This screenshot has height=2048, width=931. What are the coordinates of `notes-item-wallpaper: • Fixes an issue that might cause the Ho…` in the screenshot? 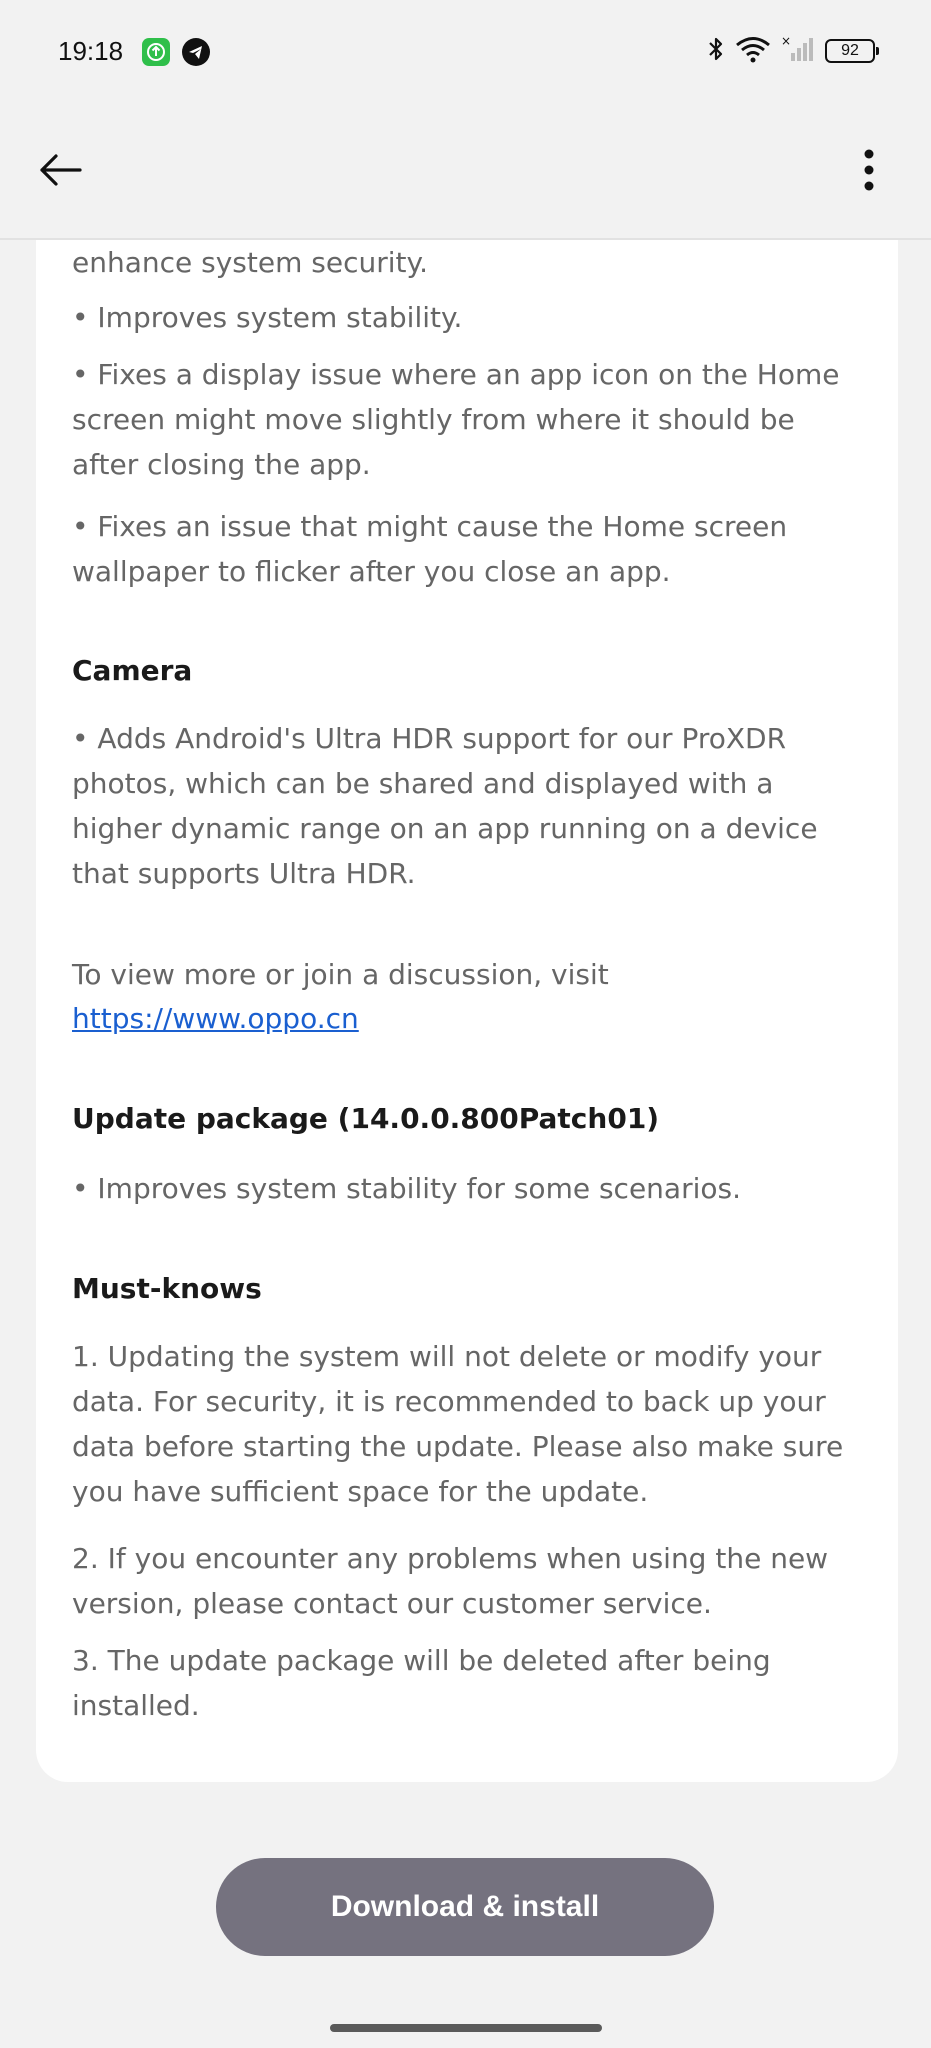 It's located at (430, 549).